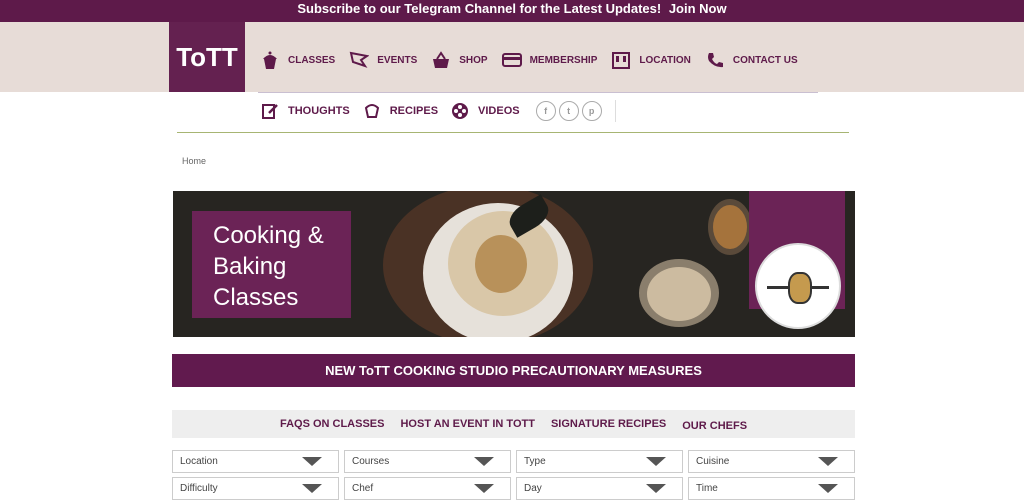  What do you see at coordinates (599, 461) in the screenshot?
I see `filter-type: Type` at bounding box center [599, 461].